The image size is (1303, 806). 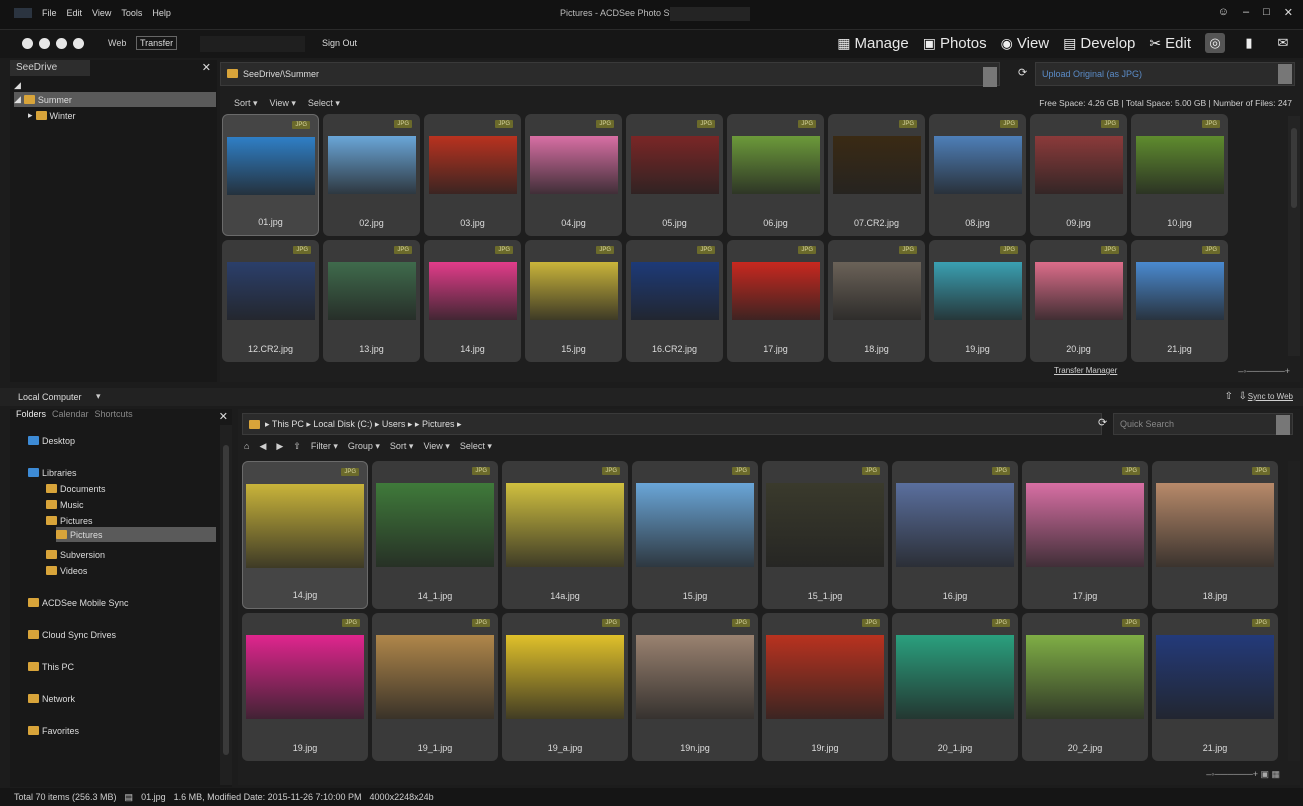 What do you see at coordinates (31, 416) in the screenshot?
I see `tab-folders: Folders` at bounding box center [31, 416].